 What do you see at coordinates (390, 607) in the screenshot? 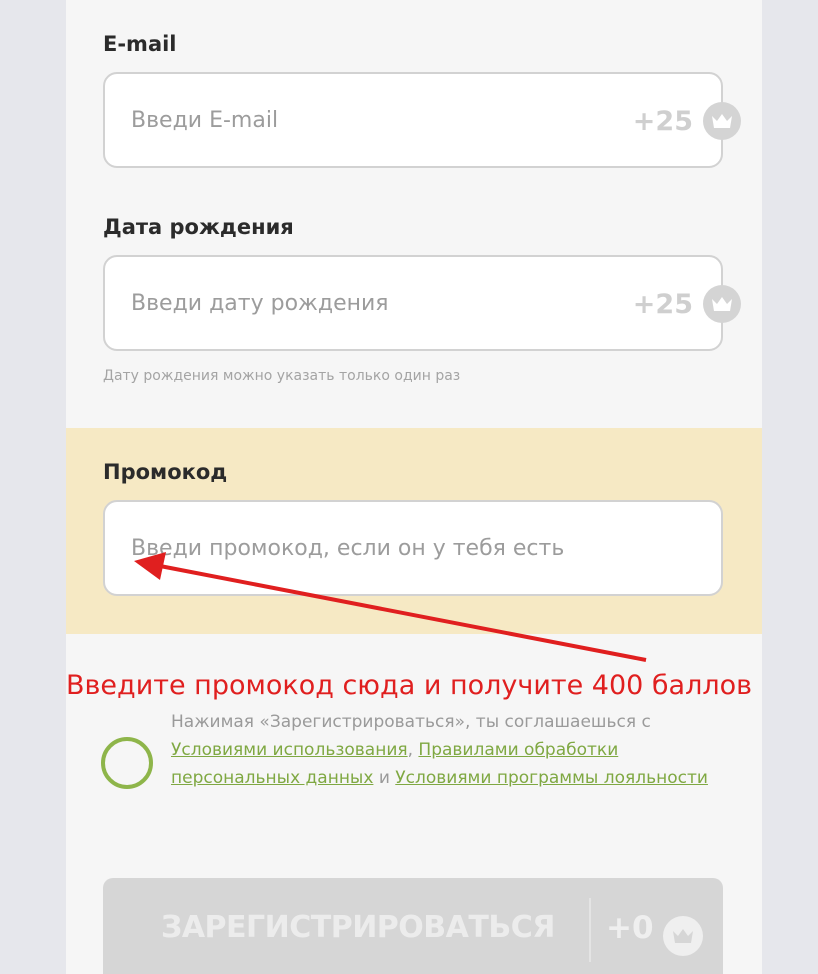
I see `annotation-arrow` at bounding box center [390, 607].